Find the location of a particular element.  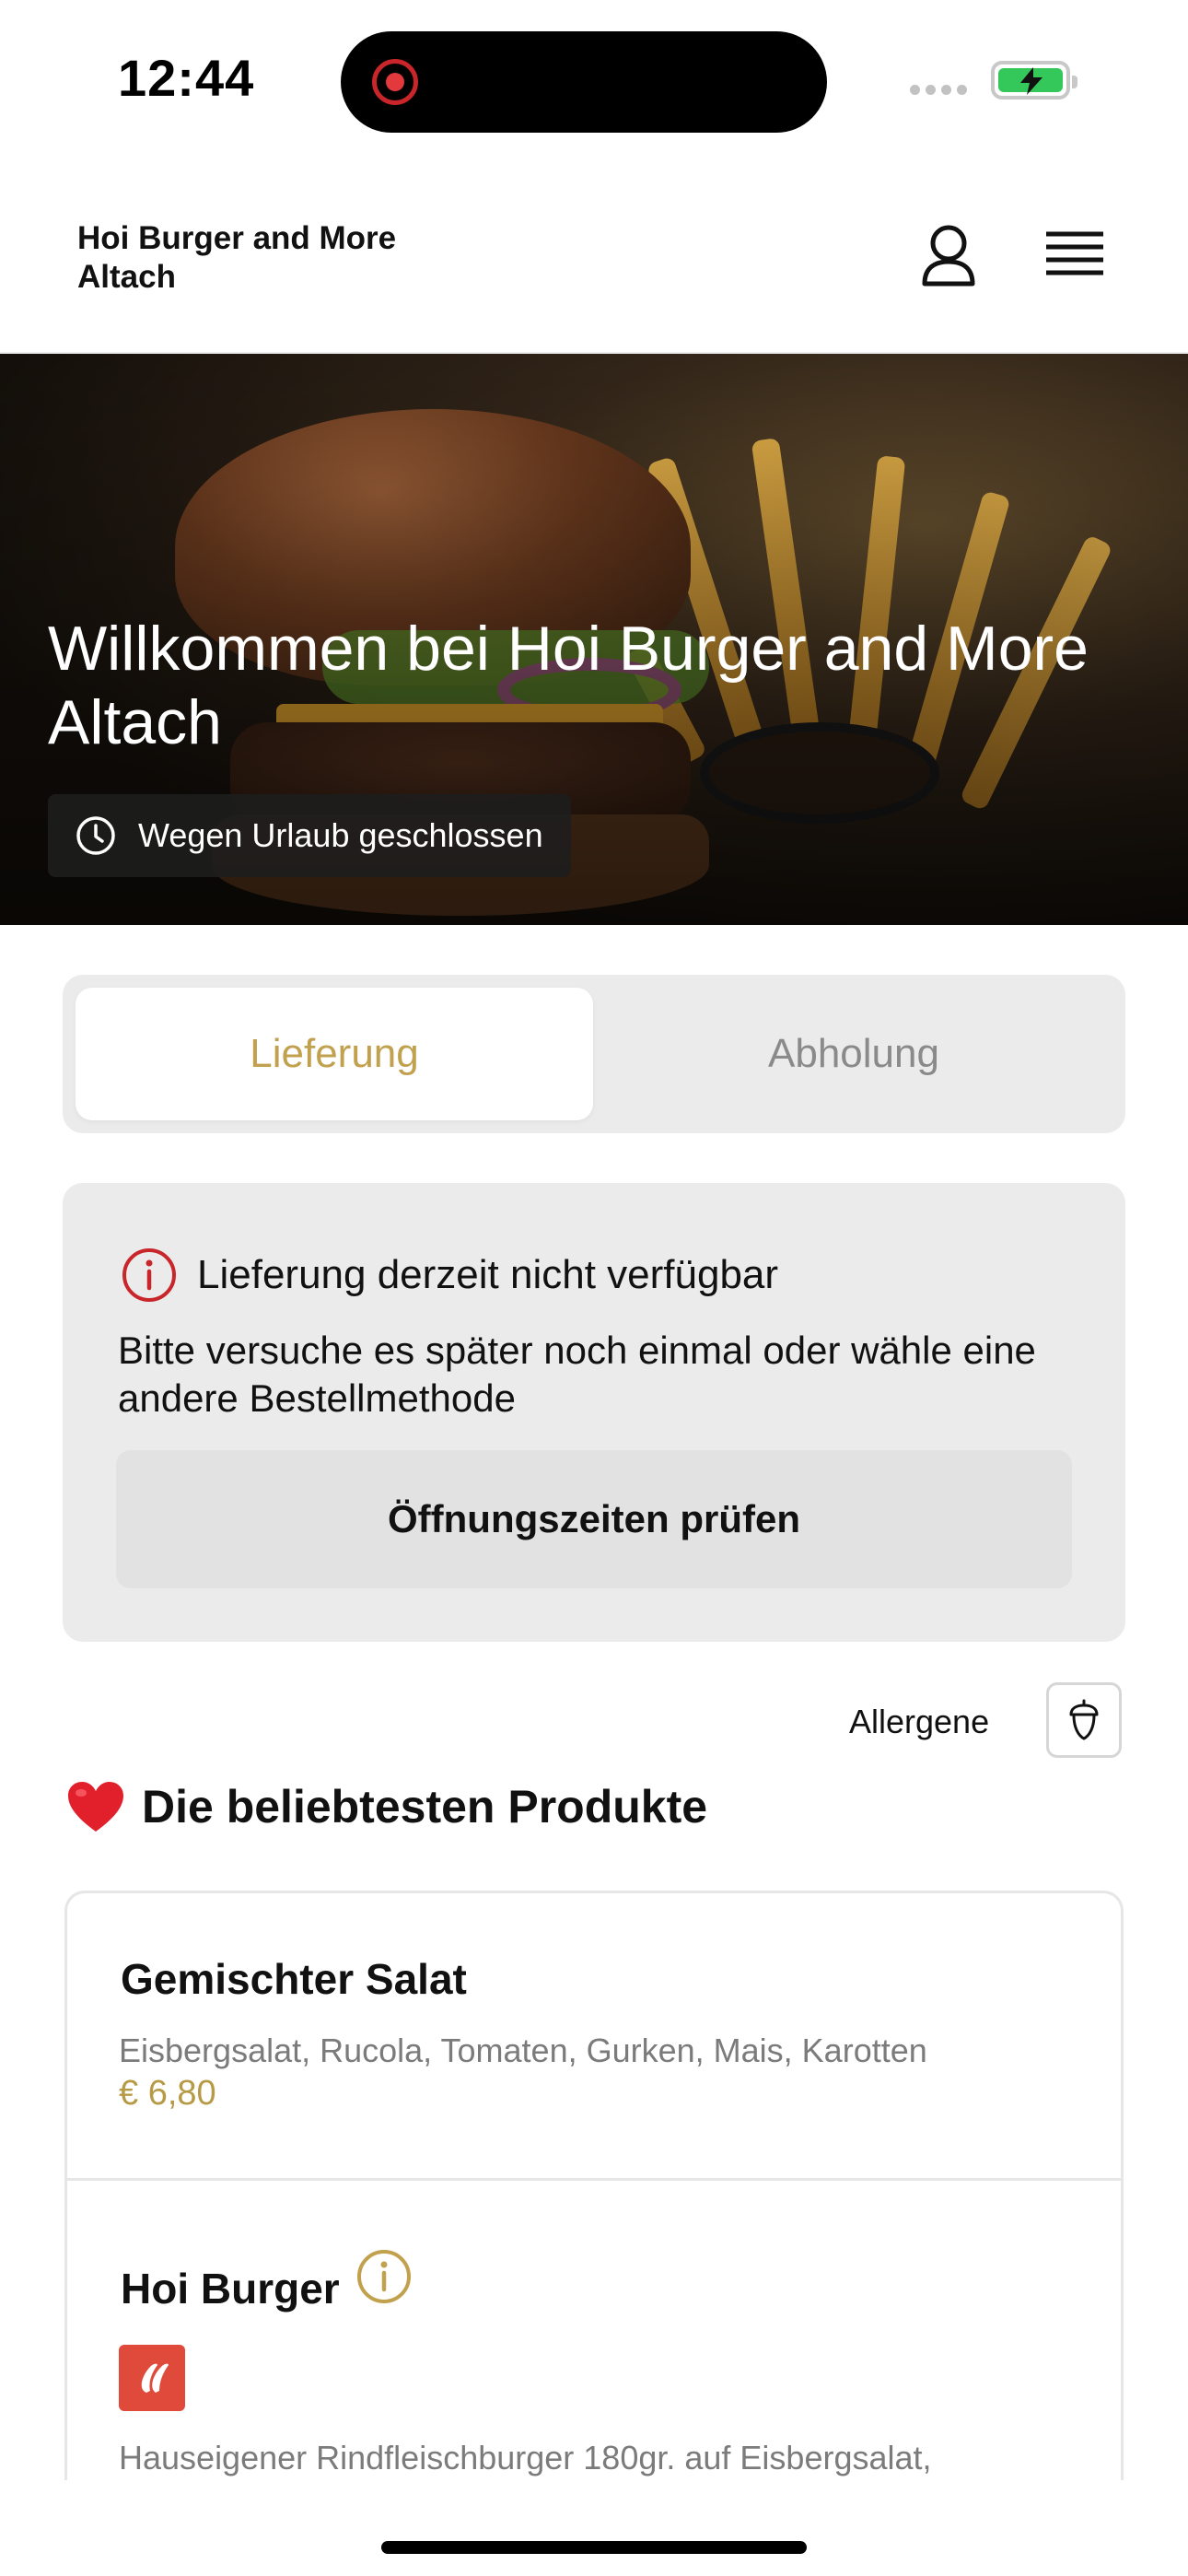

popular-products-heading: Die beliebtesten Produkte is located at coordinates (386, 1806).